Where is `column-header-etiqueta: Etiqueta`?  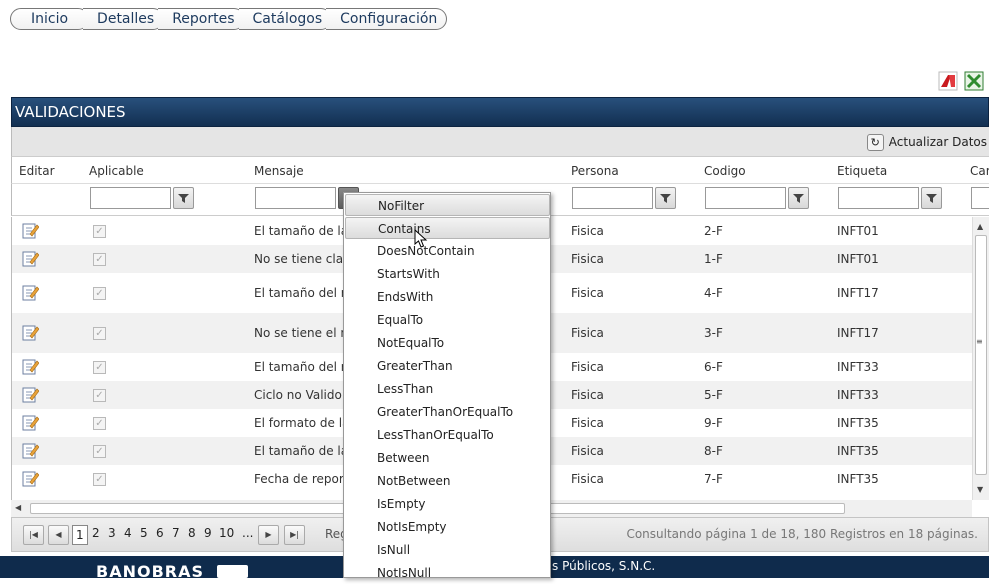
column-header-etiqueta: Etiqueta is located at coordinates (862, 171).